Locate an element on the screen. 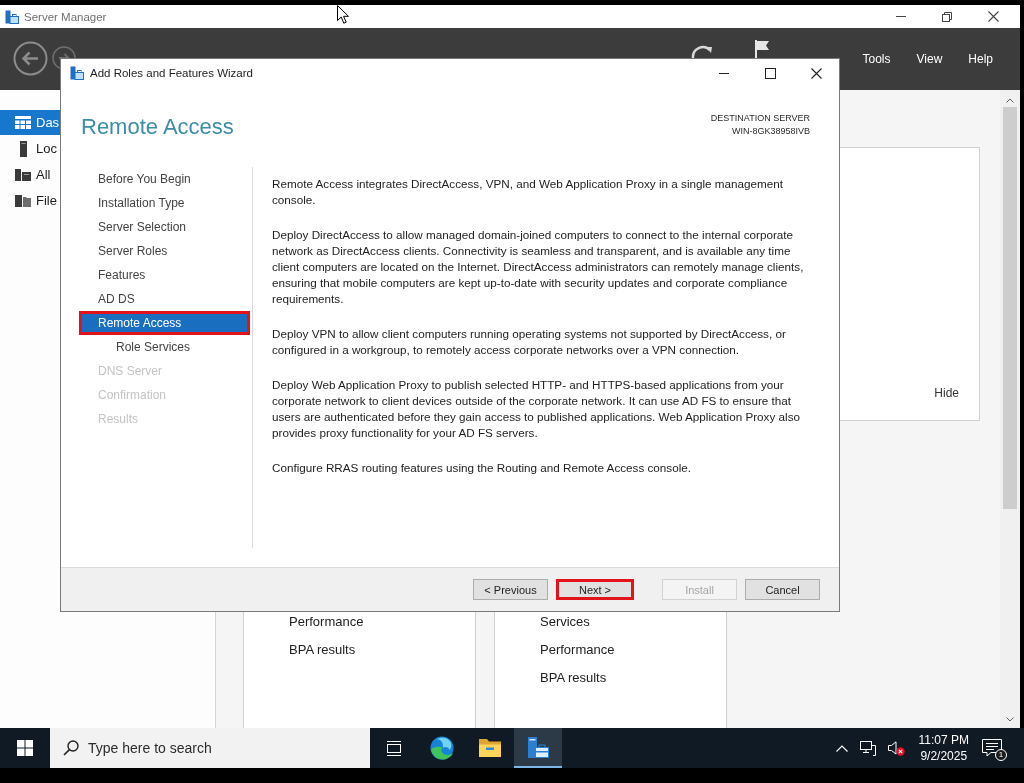 Image resolution: width=1024 pixels, height=783 pixels. dashboard-grid-icon is located at coordinates (23, 122).